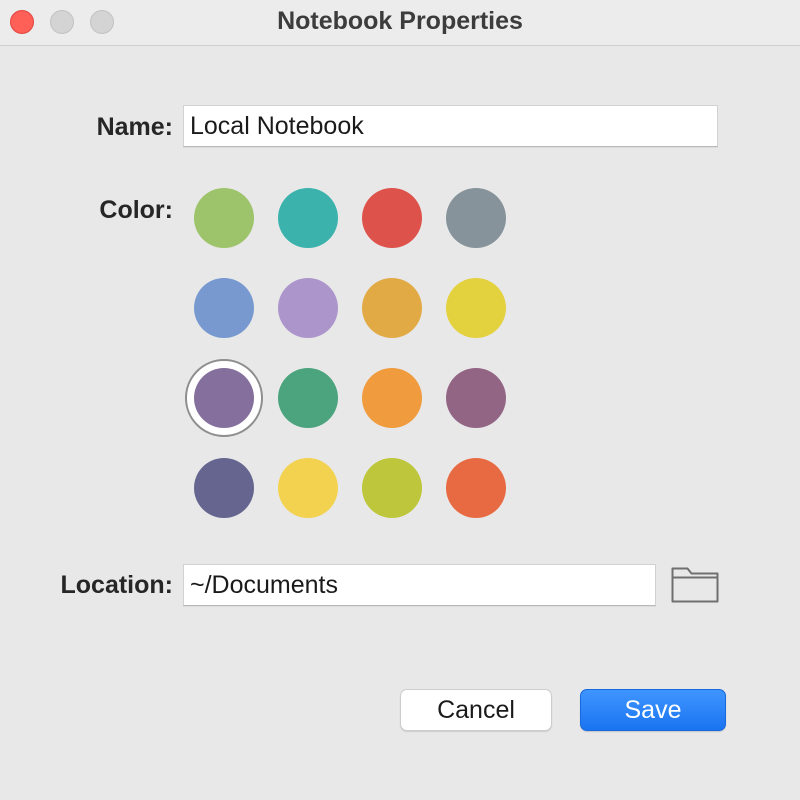  What do you see at coordinates (476, 710) in the screenshot?
I see `cancel-button: Cancel` at bounding box center [476, 710].